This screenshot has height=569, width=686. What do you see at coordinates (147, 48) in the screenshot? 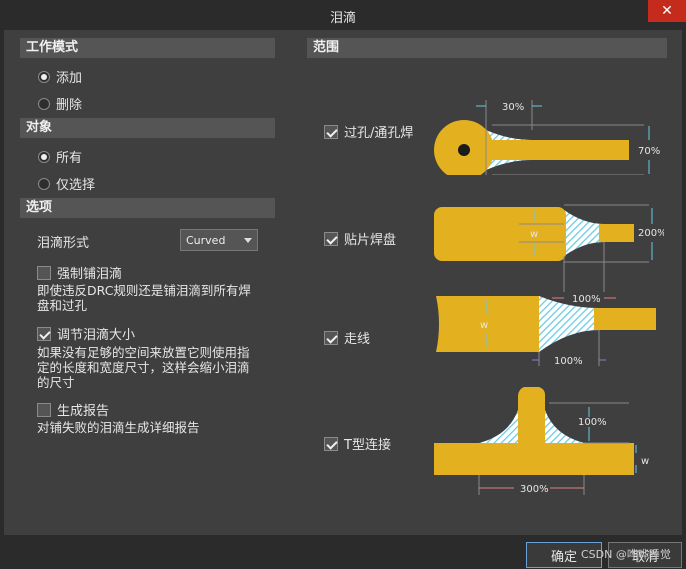
I see `work-mode-header: 工作模式` at bounding box center [147, 48].